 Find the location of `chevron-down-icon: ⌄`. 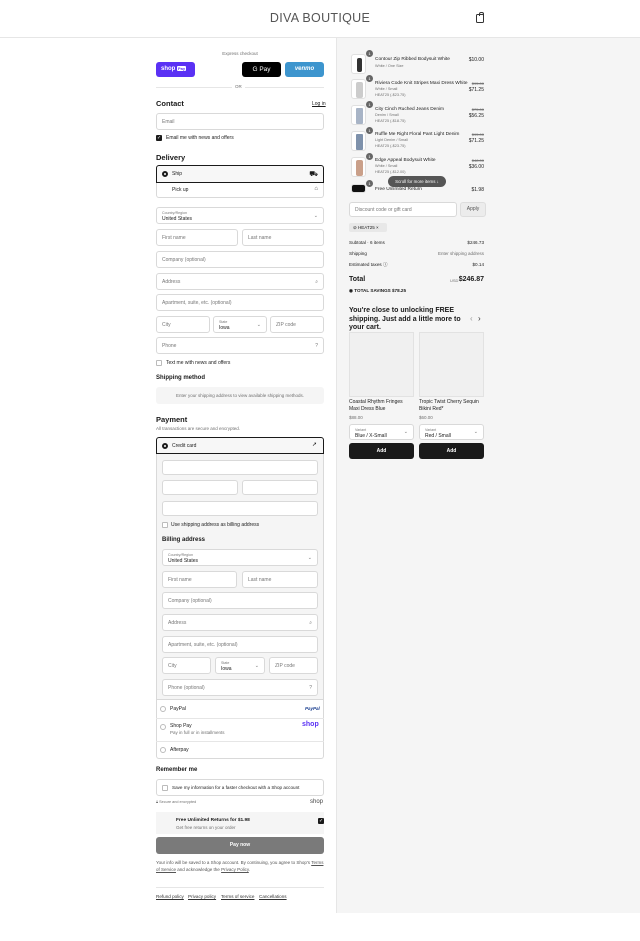

chevron-down-icon: ⌄ is located at coordinates (258, 324).